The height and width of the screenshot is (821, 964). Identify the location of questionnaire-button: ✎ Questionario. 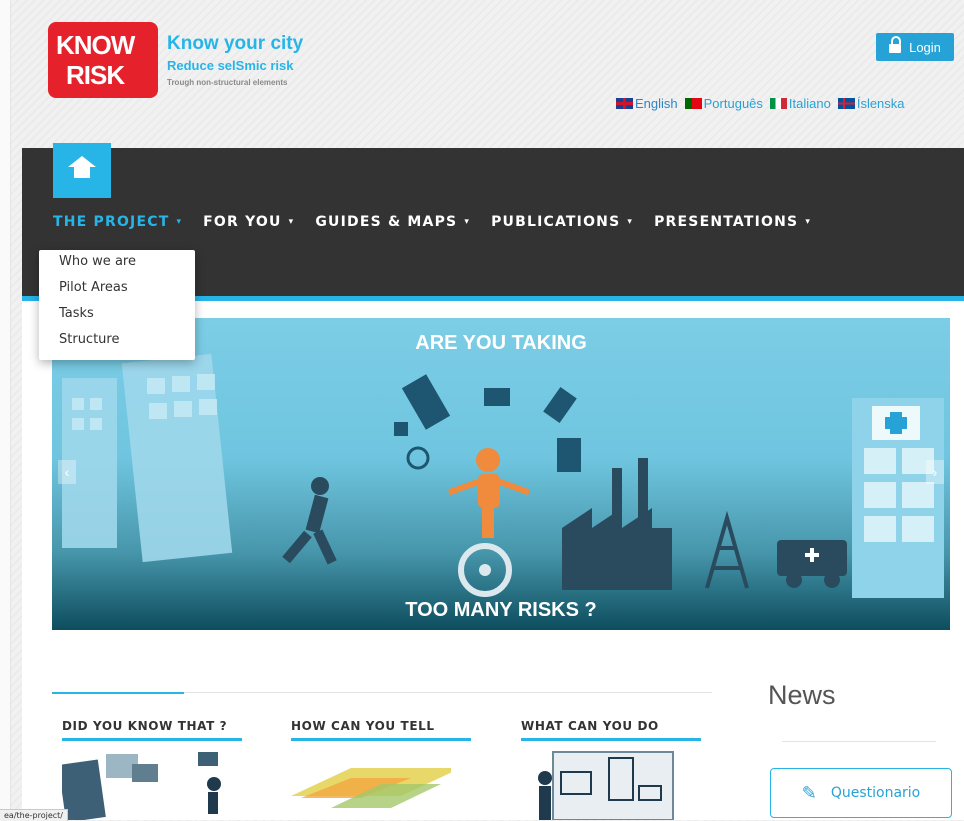
(861, 793).